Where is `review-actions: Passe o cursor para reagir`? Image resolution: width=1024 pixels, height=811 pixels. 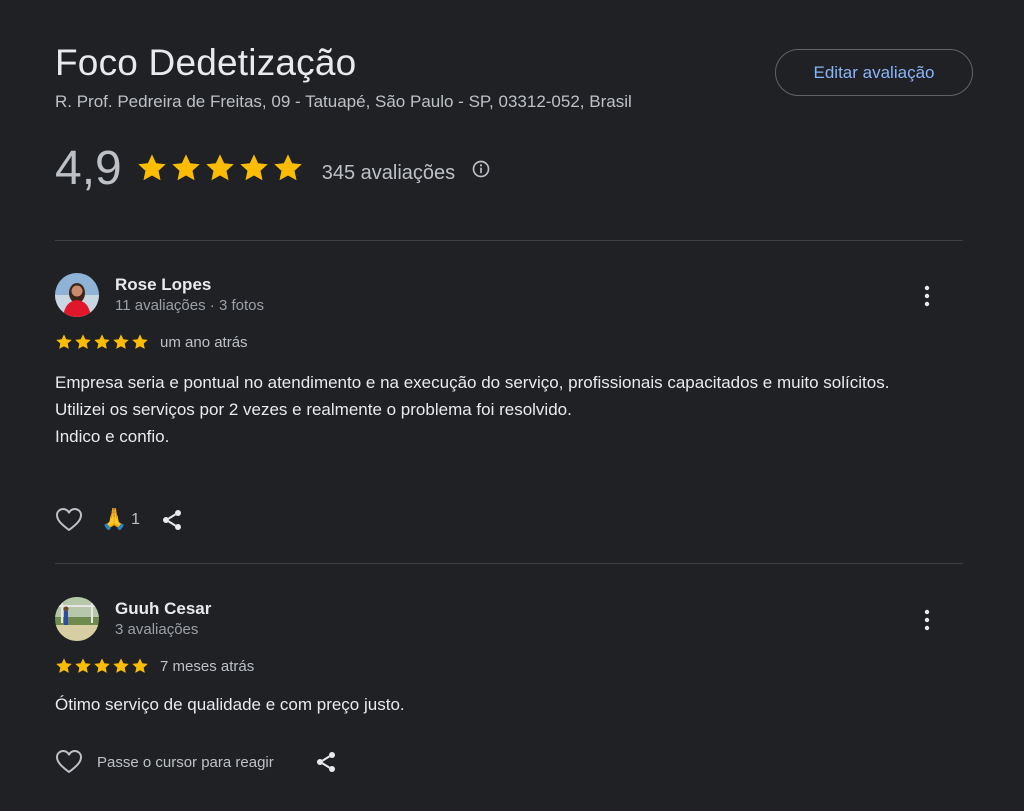
review-actions: Passe o cursor para reagir is located at coordinates (196, 762).